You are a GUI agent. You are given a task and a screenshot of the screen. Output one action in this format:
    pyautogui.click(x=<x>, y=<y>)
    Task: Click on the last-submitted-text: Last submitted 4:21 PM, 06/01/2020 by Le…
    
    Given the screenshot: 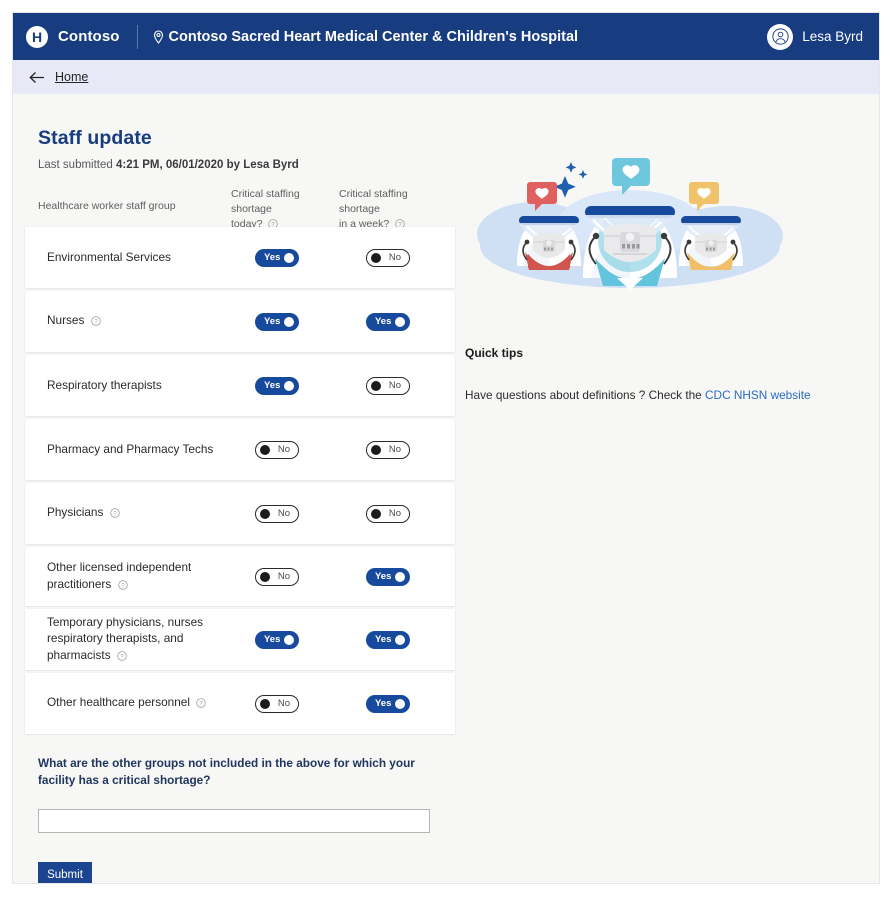 What is the action you would take?
    pyautogui.click(x=246, y=165)
    